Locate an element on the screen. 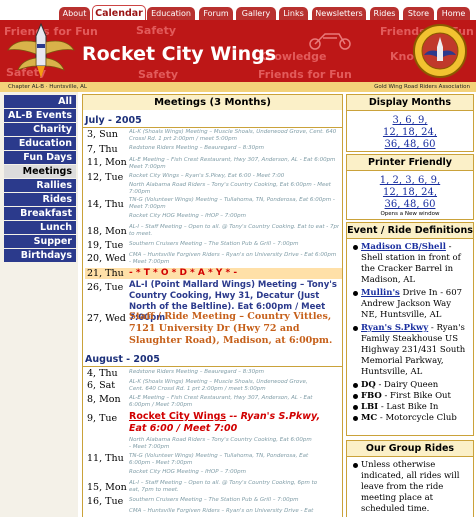  calendar-header: Meetings (3 Months) is located at coordinates (212, 102).